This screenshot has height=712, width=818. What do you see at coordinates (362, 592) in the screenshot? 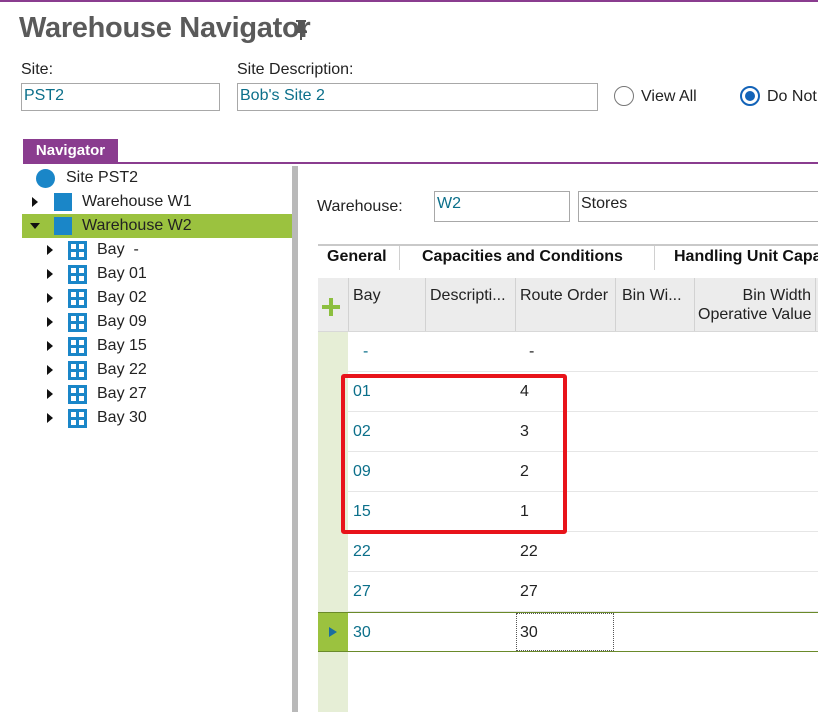
I see `bay-cell: 27` at bounding box center [362, 592].